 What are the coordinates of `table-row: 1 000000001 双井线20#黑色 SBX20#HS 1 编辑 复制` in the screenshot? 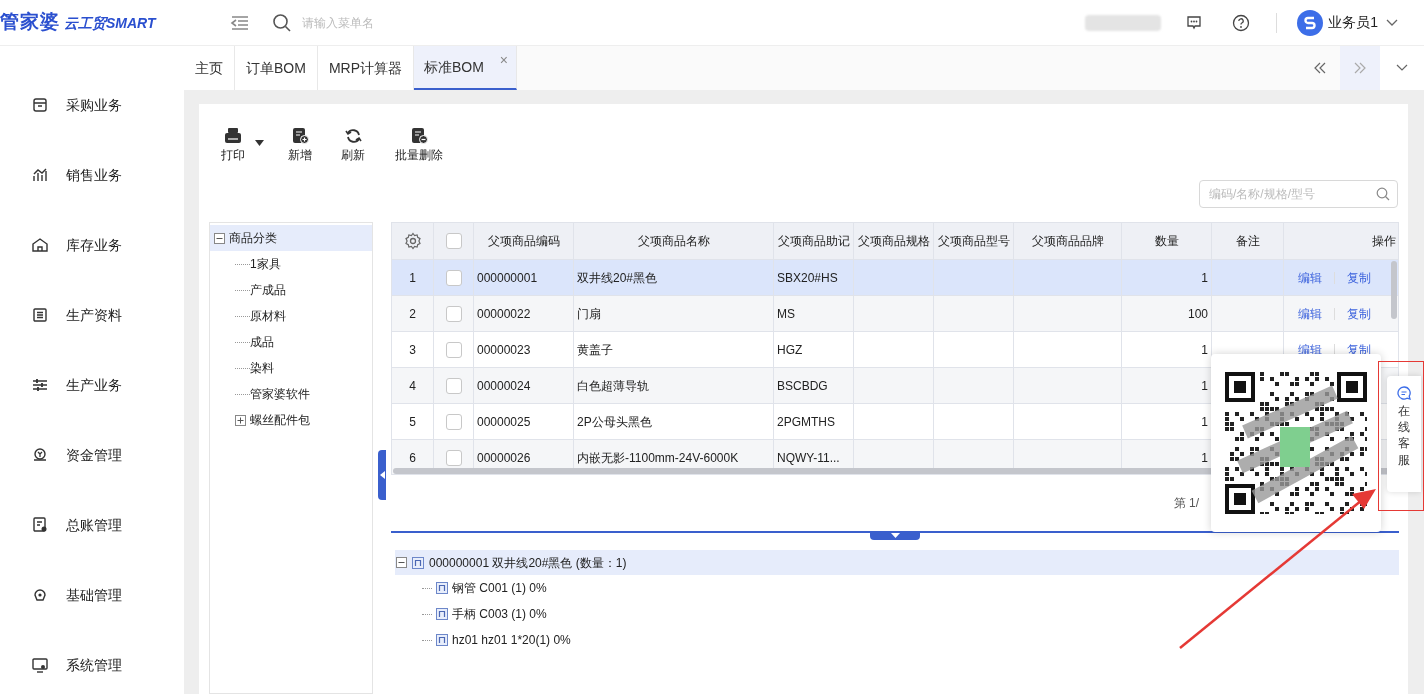 It's located at (895, 277).